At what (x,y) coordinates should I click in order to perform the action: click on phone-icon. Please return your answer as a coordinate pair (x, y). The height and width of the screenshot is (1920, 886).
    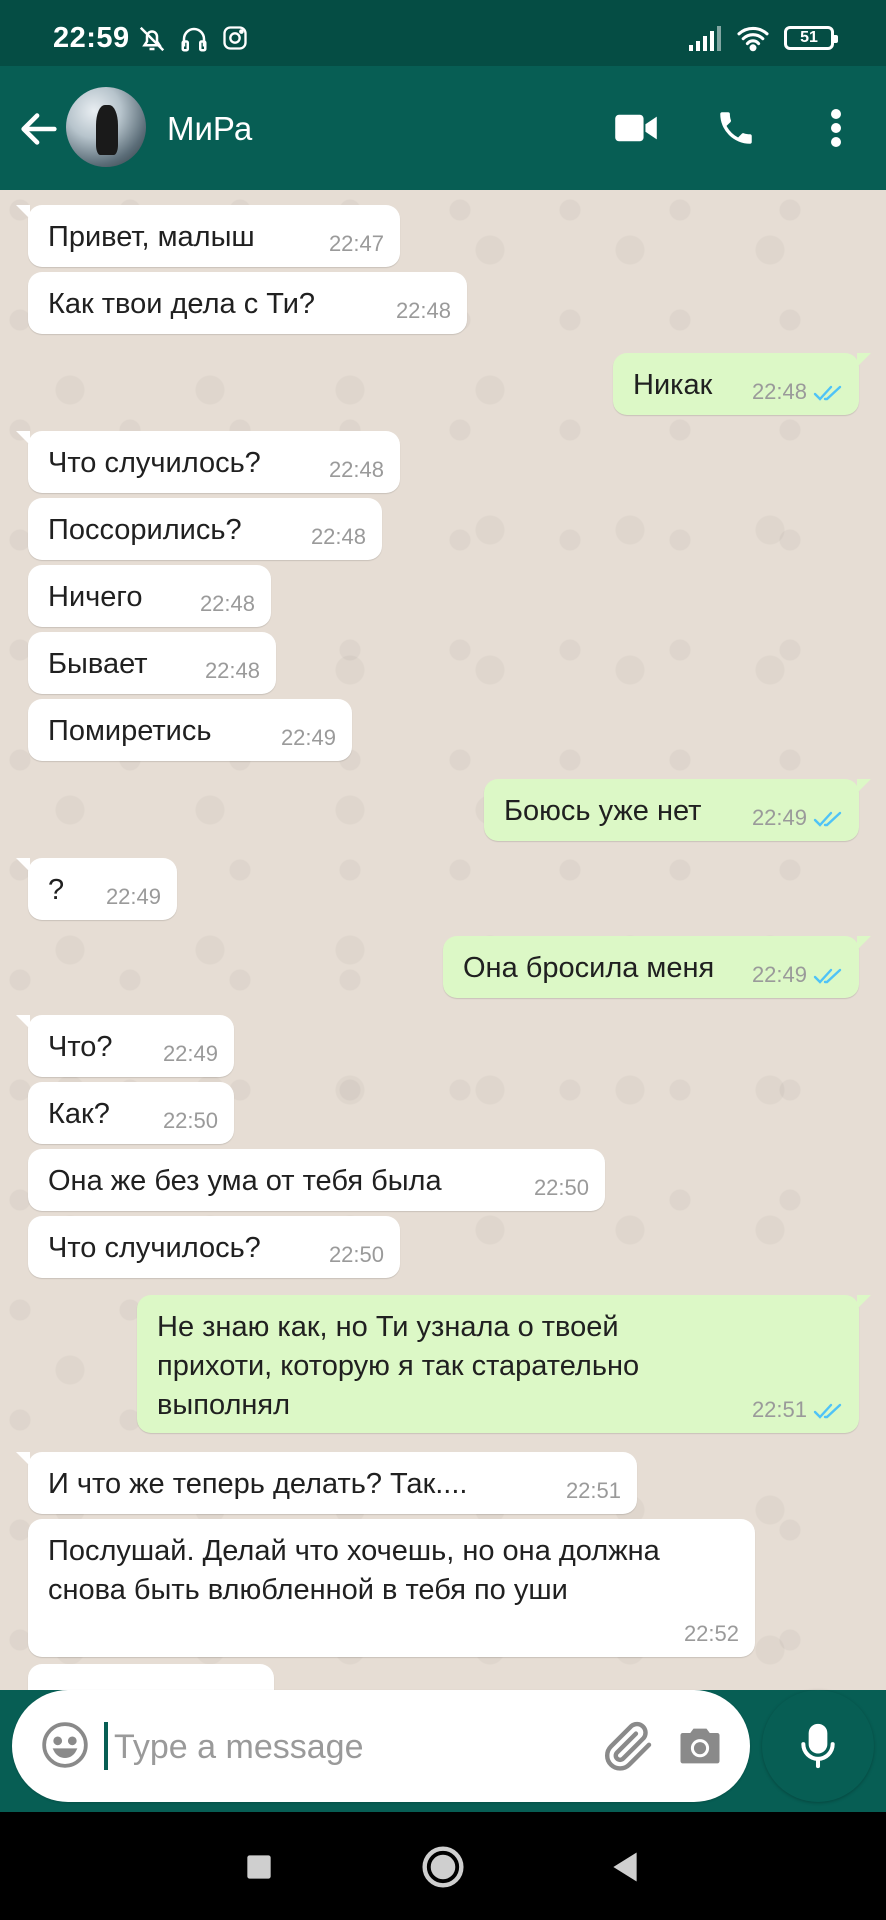
    Looking at the image, I should click on (736, 128).